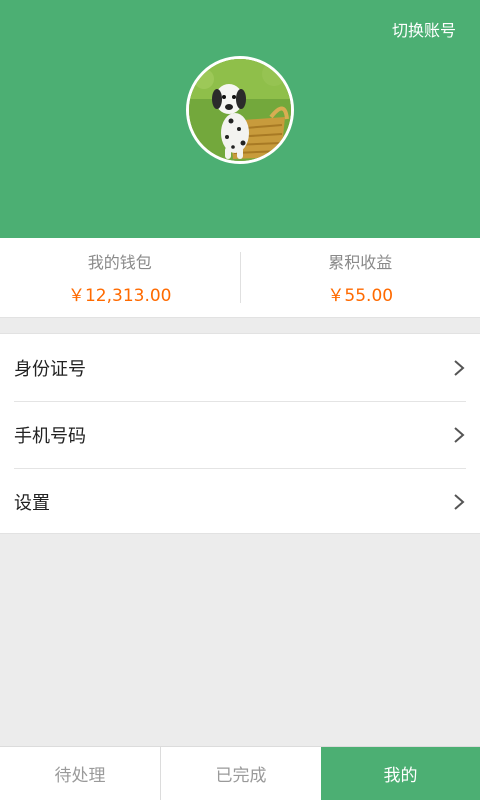  Describe the element at coordinates (32, 503) in the screenshot. I see `menu-item-label: 设置` at that location.